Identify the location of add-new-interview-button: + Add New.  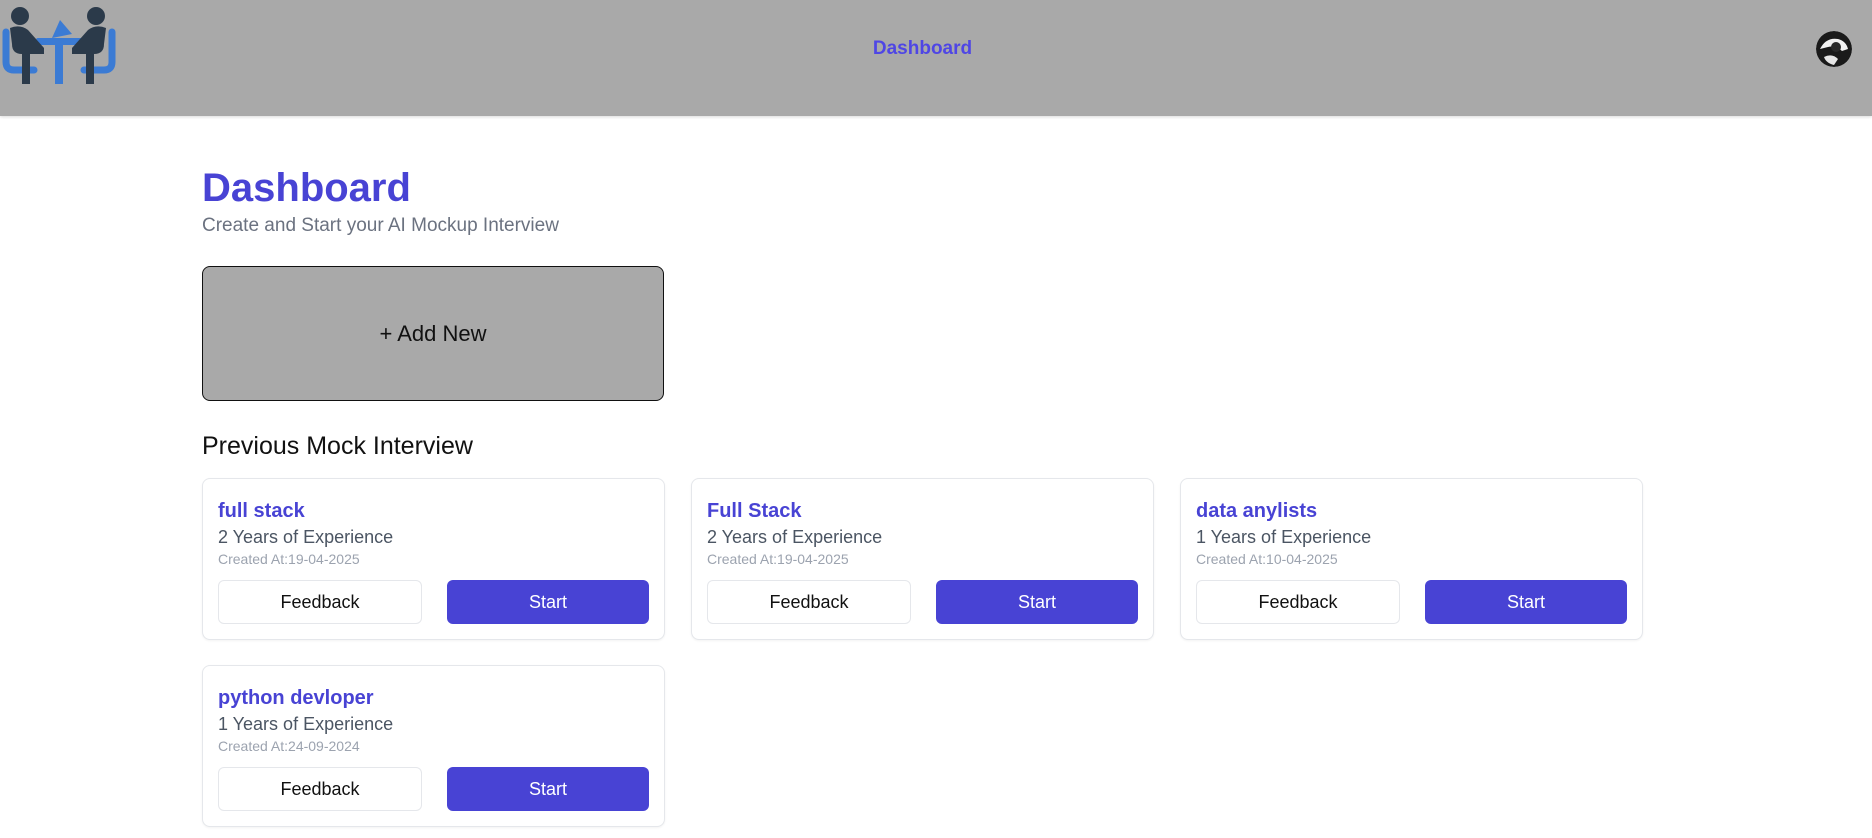
(433, 333).